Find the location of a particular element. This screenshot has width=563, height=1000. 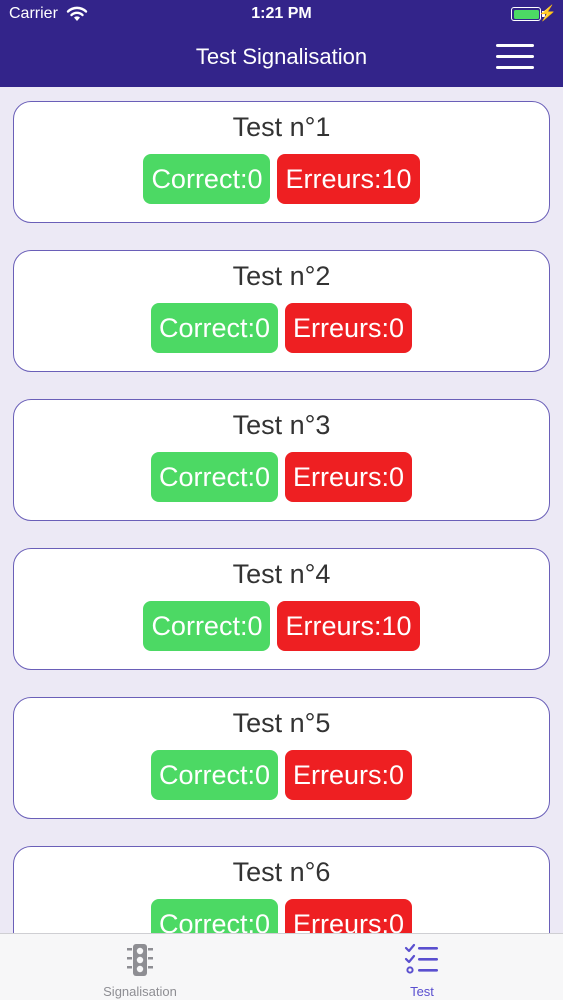

tab-label: Test is located at coordinates (422, 991).